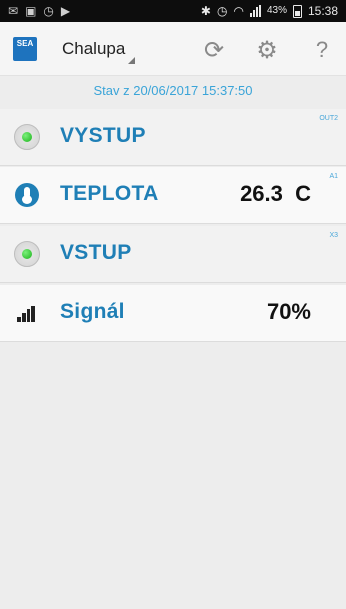 The image size is (346, 609). What do you see at coordinates (297, 11) in the screenshot?
I see `battery-icon` at bounding box center [297, 11].